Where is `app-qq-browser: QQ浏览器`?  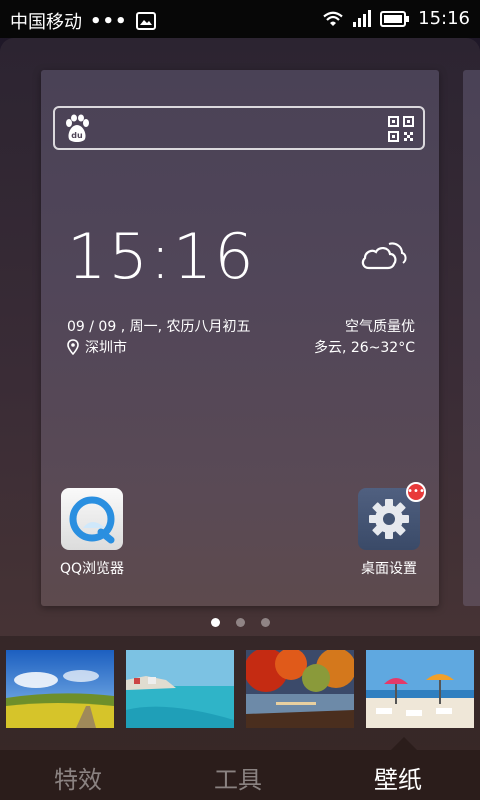 app-qq-browser: QQ浏览器 is located at coordinates (92, 533).